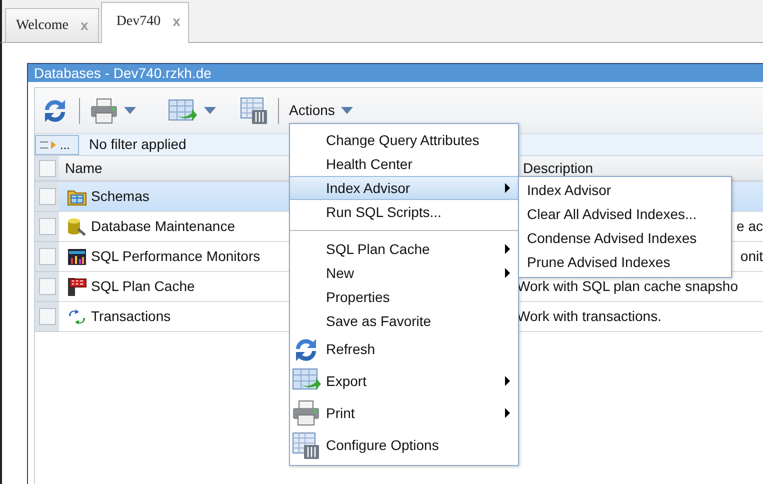 This screenshot has width=763, height=484. I want to click on configure-button, so click(254, 110).